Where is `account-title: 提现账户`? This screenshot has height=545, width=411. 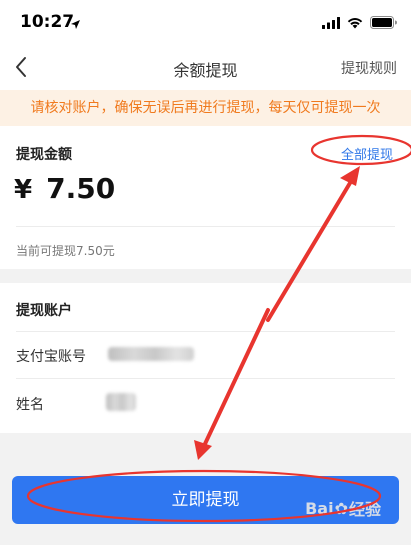
account-title: 提现账户 is located at coordinates (44, 311).